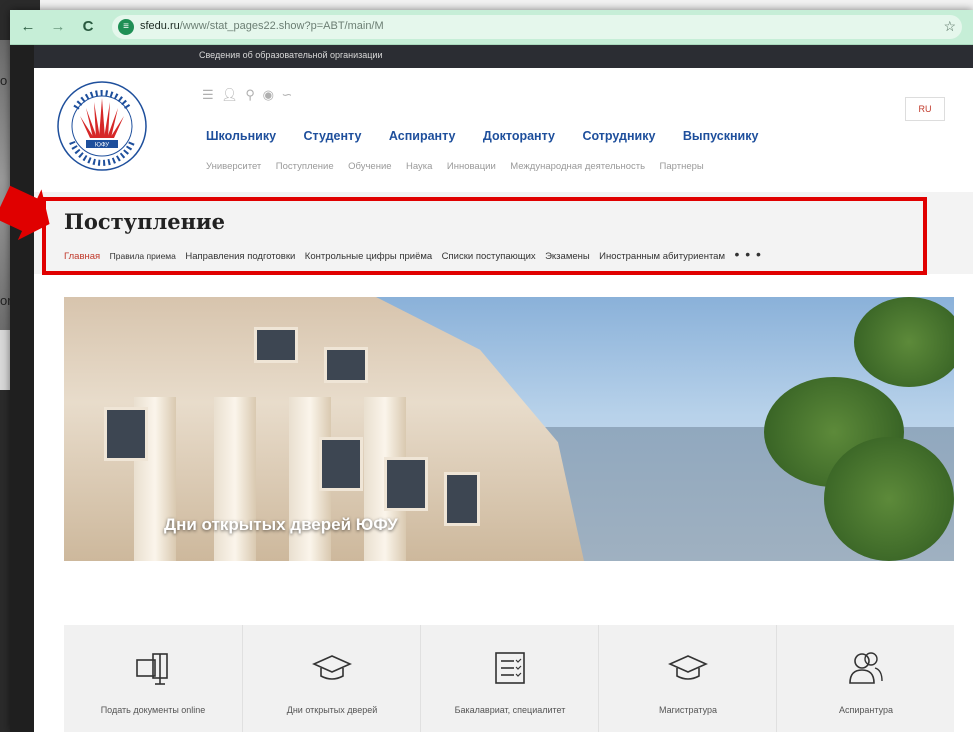  Describe the element at coordinates (153, 710) in the screenshot. I see `quick-link-label: Подать документы online` at that location.